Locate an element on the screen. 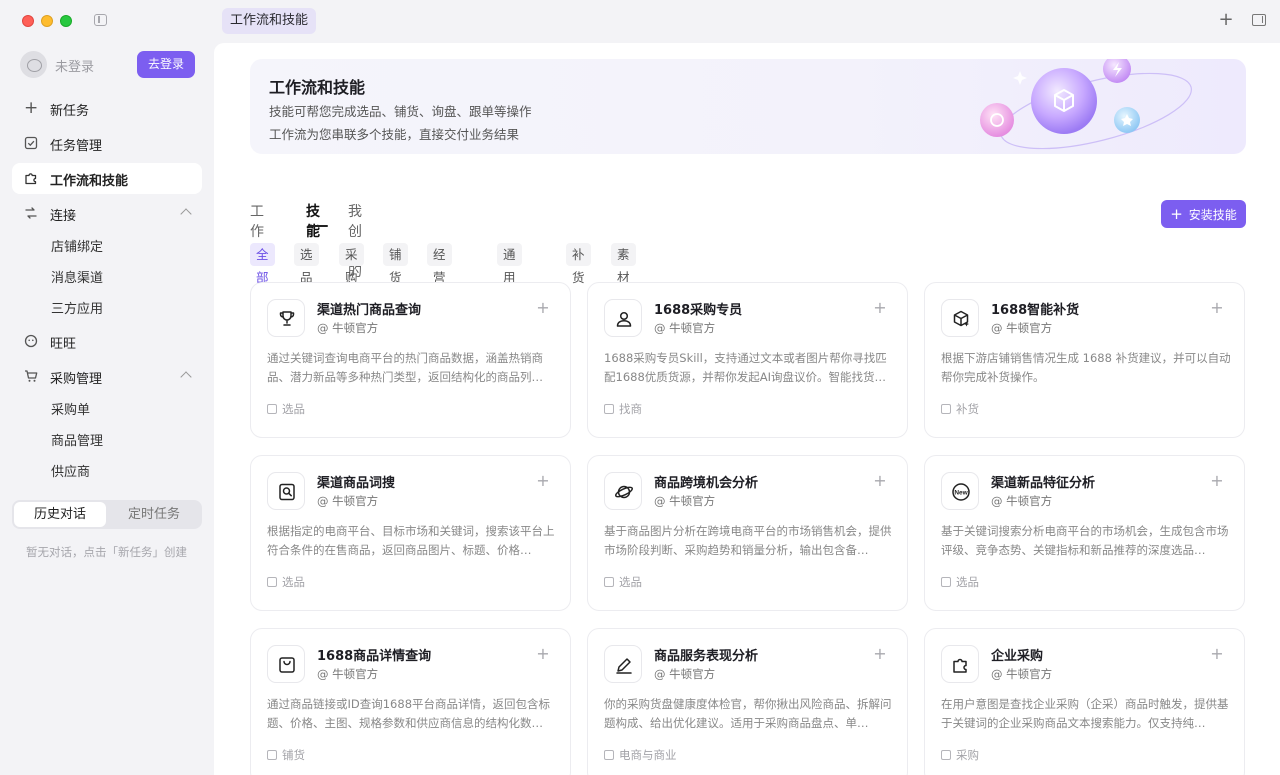  login-button: 去登录 is located at coordinates (166, 64).